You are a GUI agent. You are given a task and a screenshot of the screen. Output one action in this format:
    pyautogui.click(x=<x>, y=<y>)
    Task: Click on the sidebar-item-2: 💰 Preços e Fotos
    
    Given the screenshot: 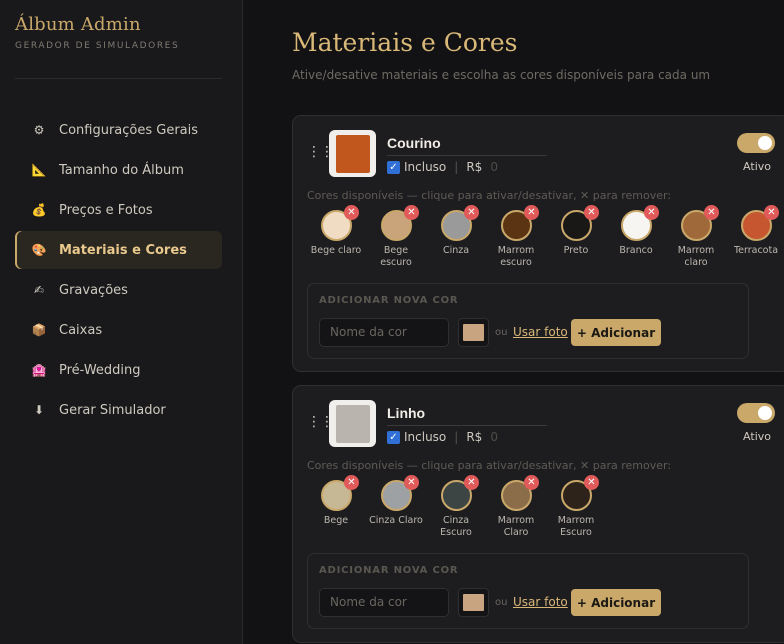 What is the action you would take?
    pyautogui.click(x=118, y=210)
    